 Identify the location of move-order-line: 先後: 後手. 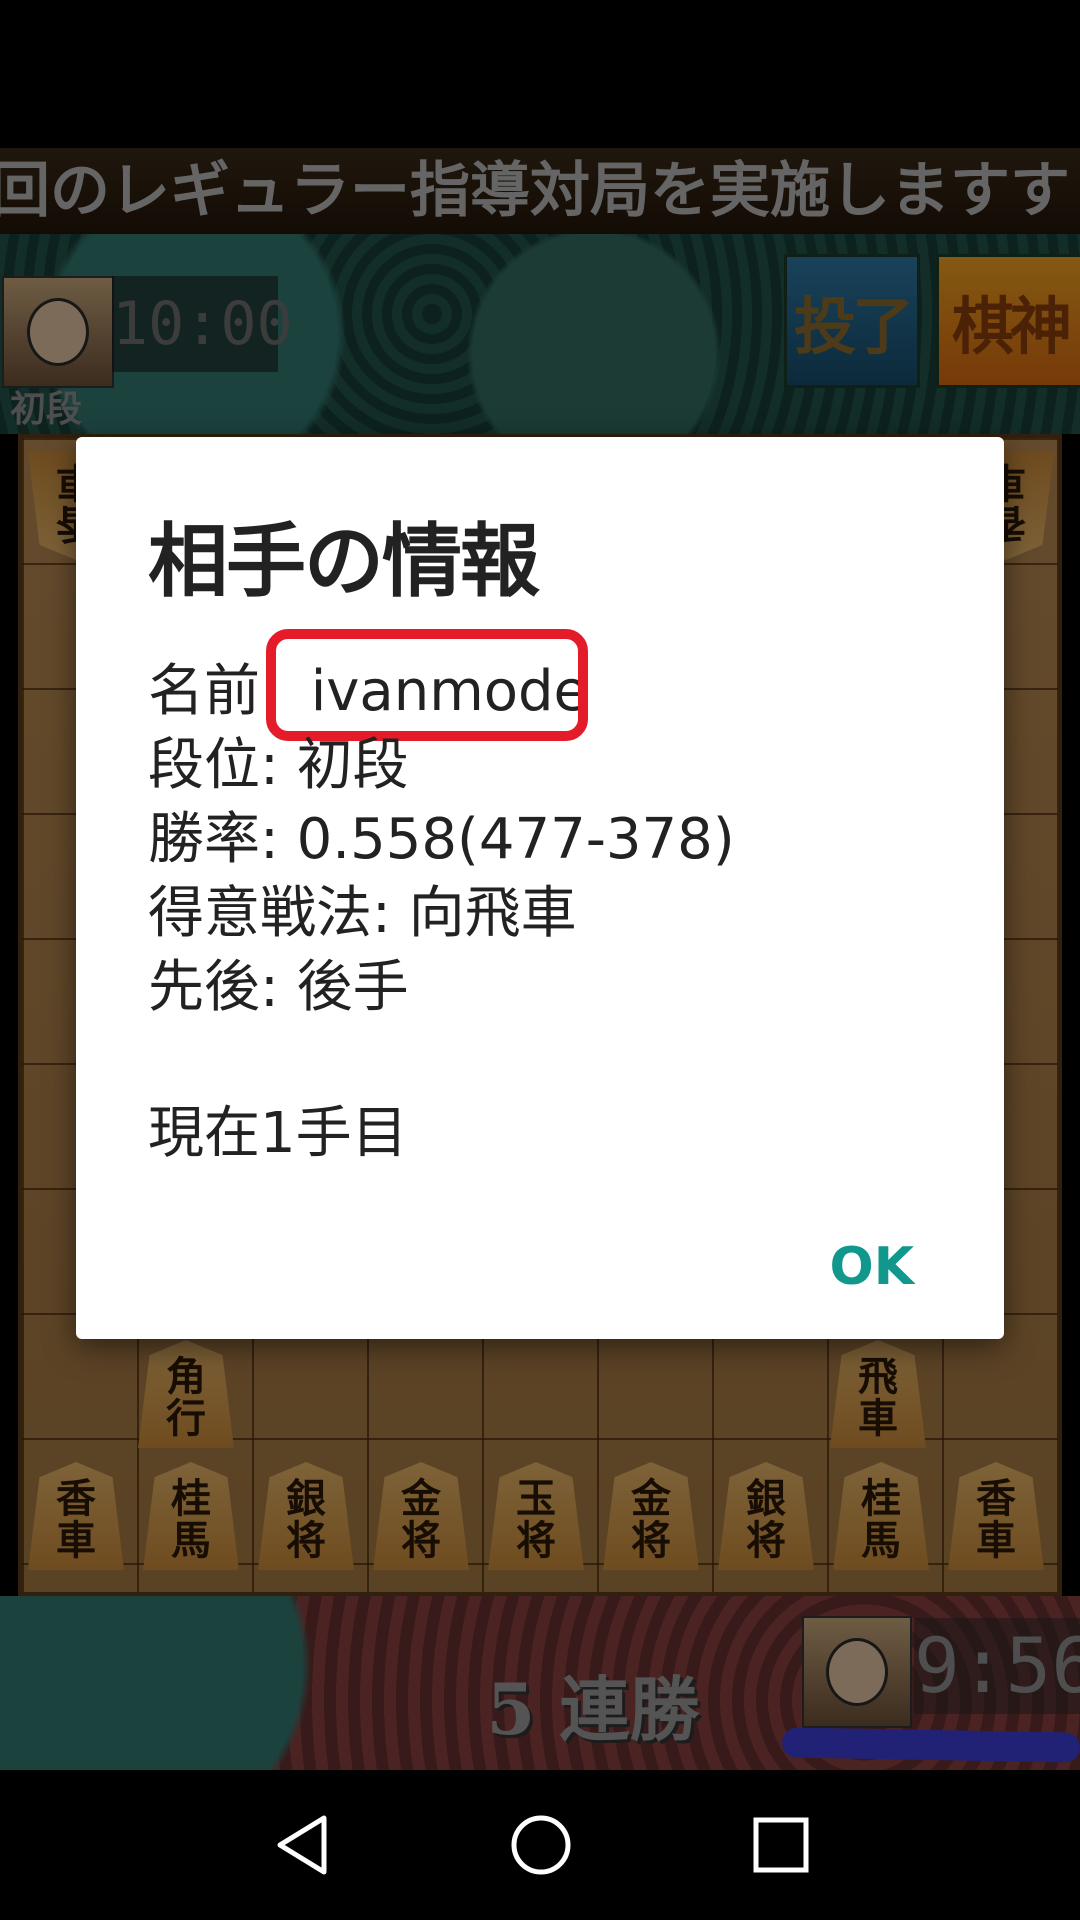
(278, 987).